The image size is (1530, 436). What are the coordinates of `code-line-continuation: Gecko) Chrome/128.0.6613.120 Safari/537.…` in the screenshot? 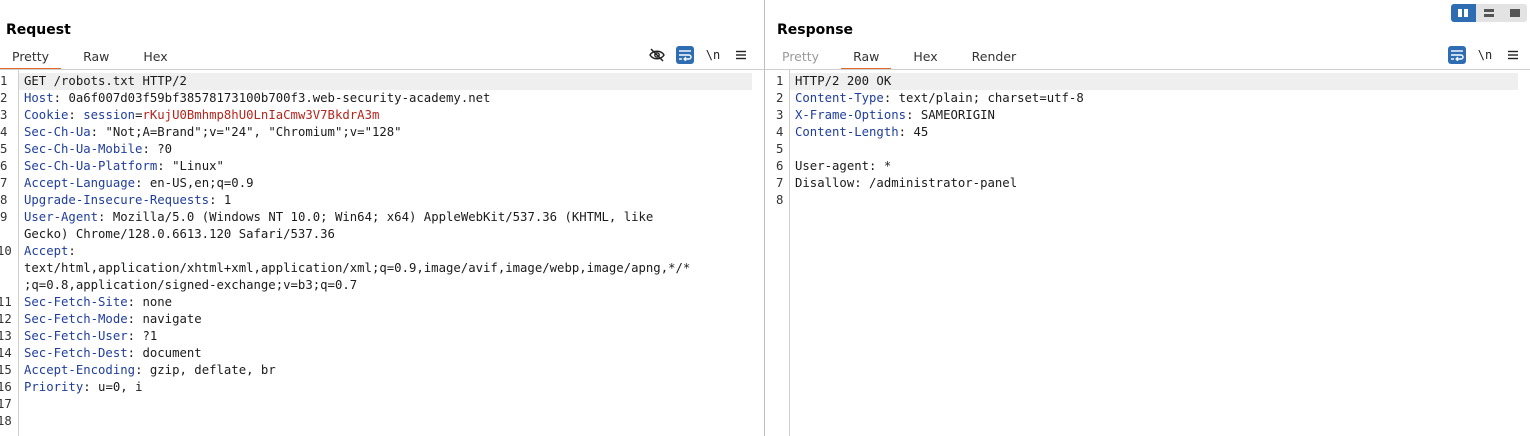 It's located at (382, 234).